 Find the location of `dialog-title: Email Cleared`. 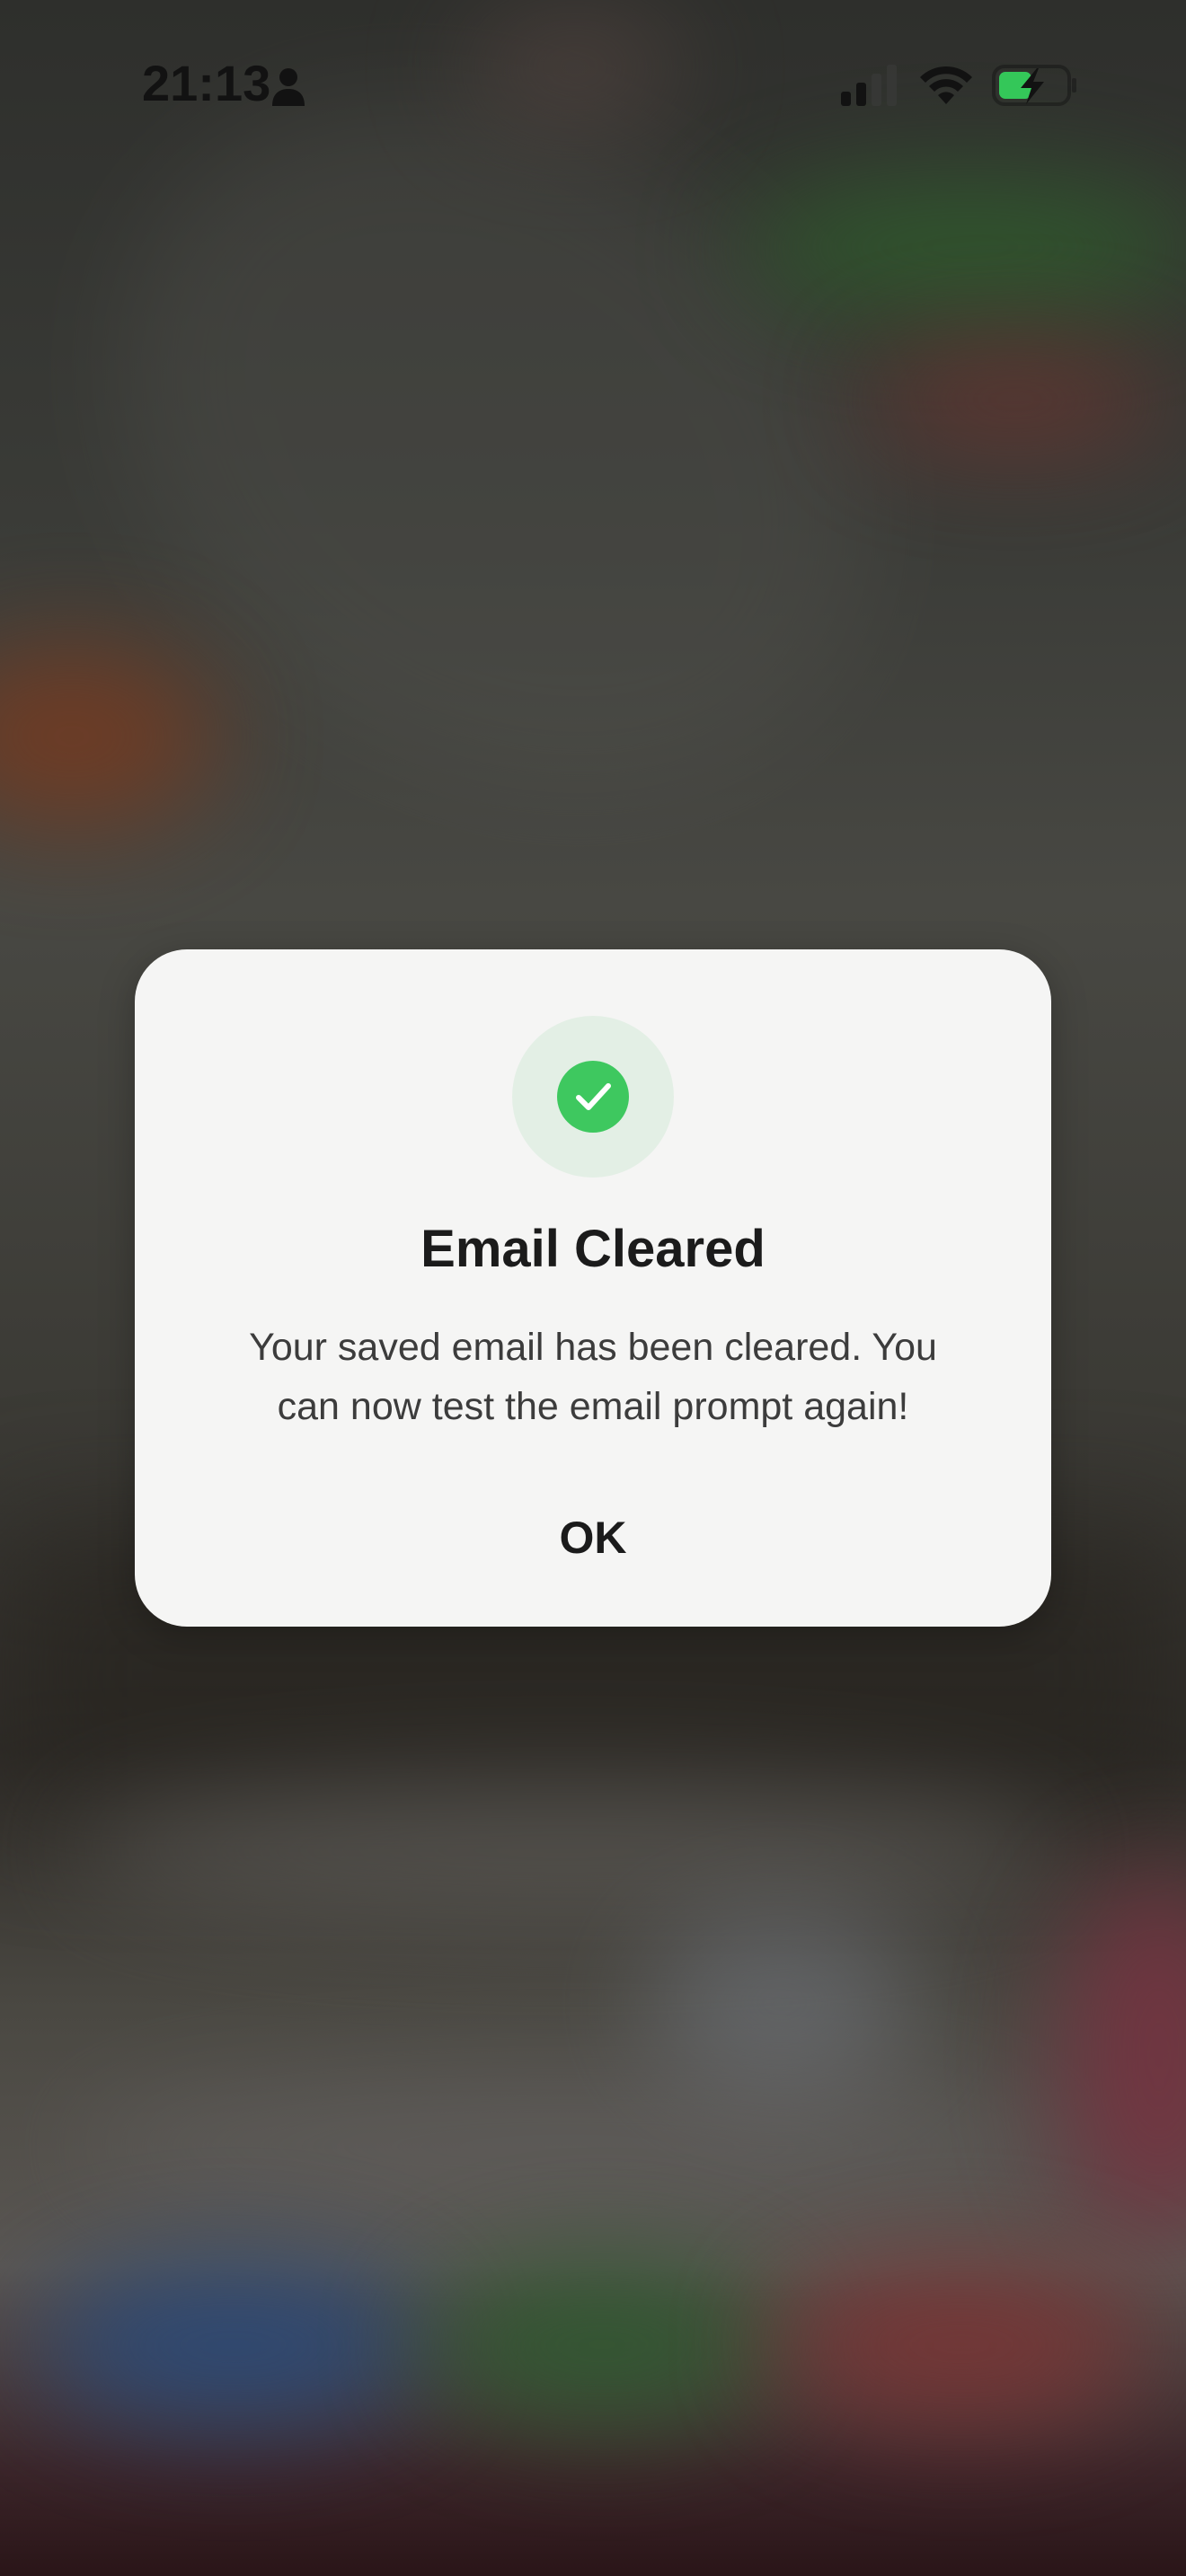

dialog-title: Email Cleared is located at coordinates (593, 1249).